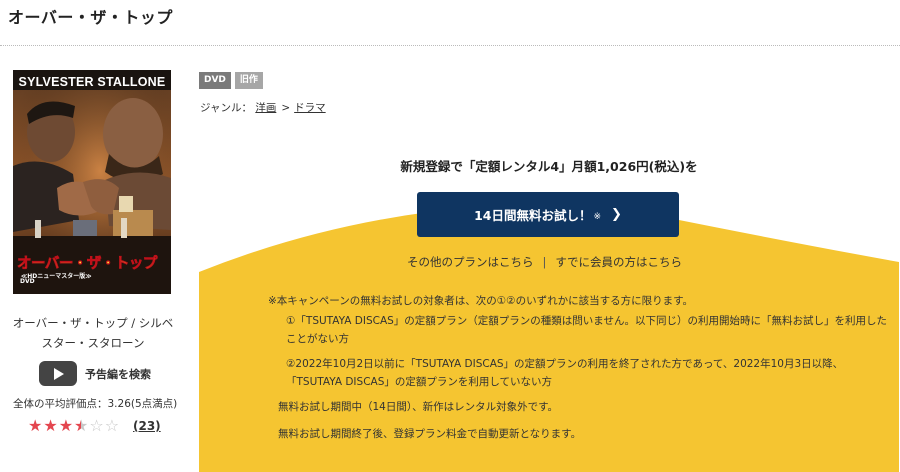  What do you see at coordinates (470, 262) in the screenshot?
I see `other-plans-link: その他のプランはこちら` at bounding box center [470, 262].